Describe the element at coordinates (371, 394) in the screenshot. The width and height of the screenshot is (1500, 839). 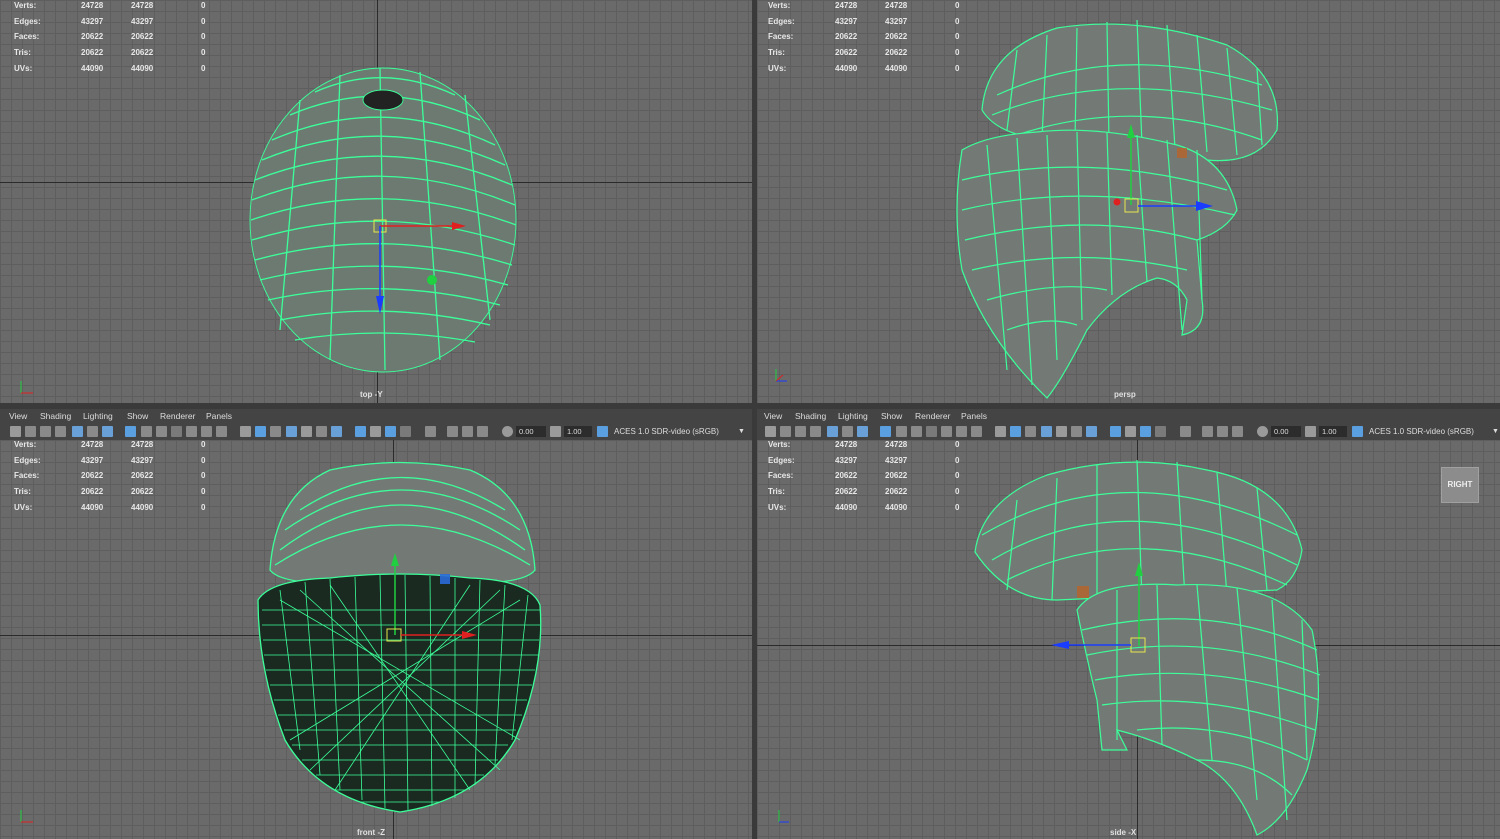
I see `camera-label: top -Y` at that location.